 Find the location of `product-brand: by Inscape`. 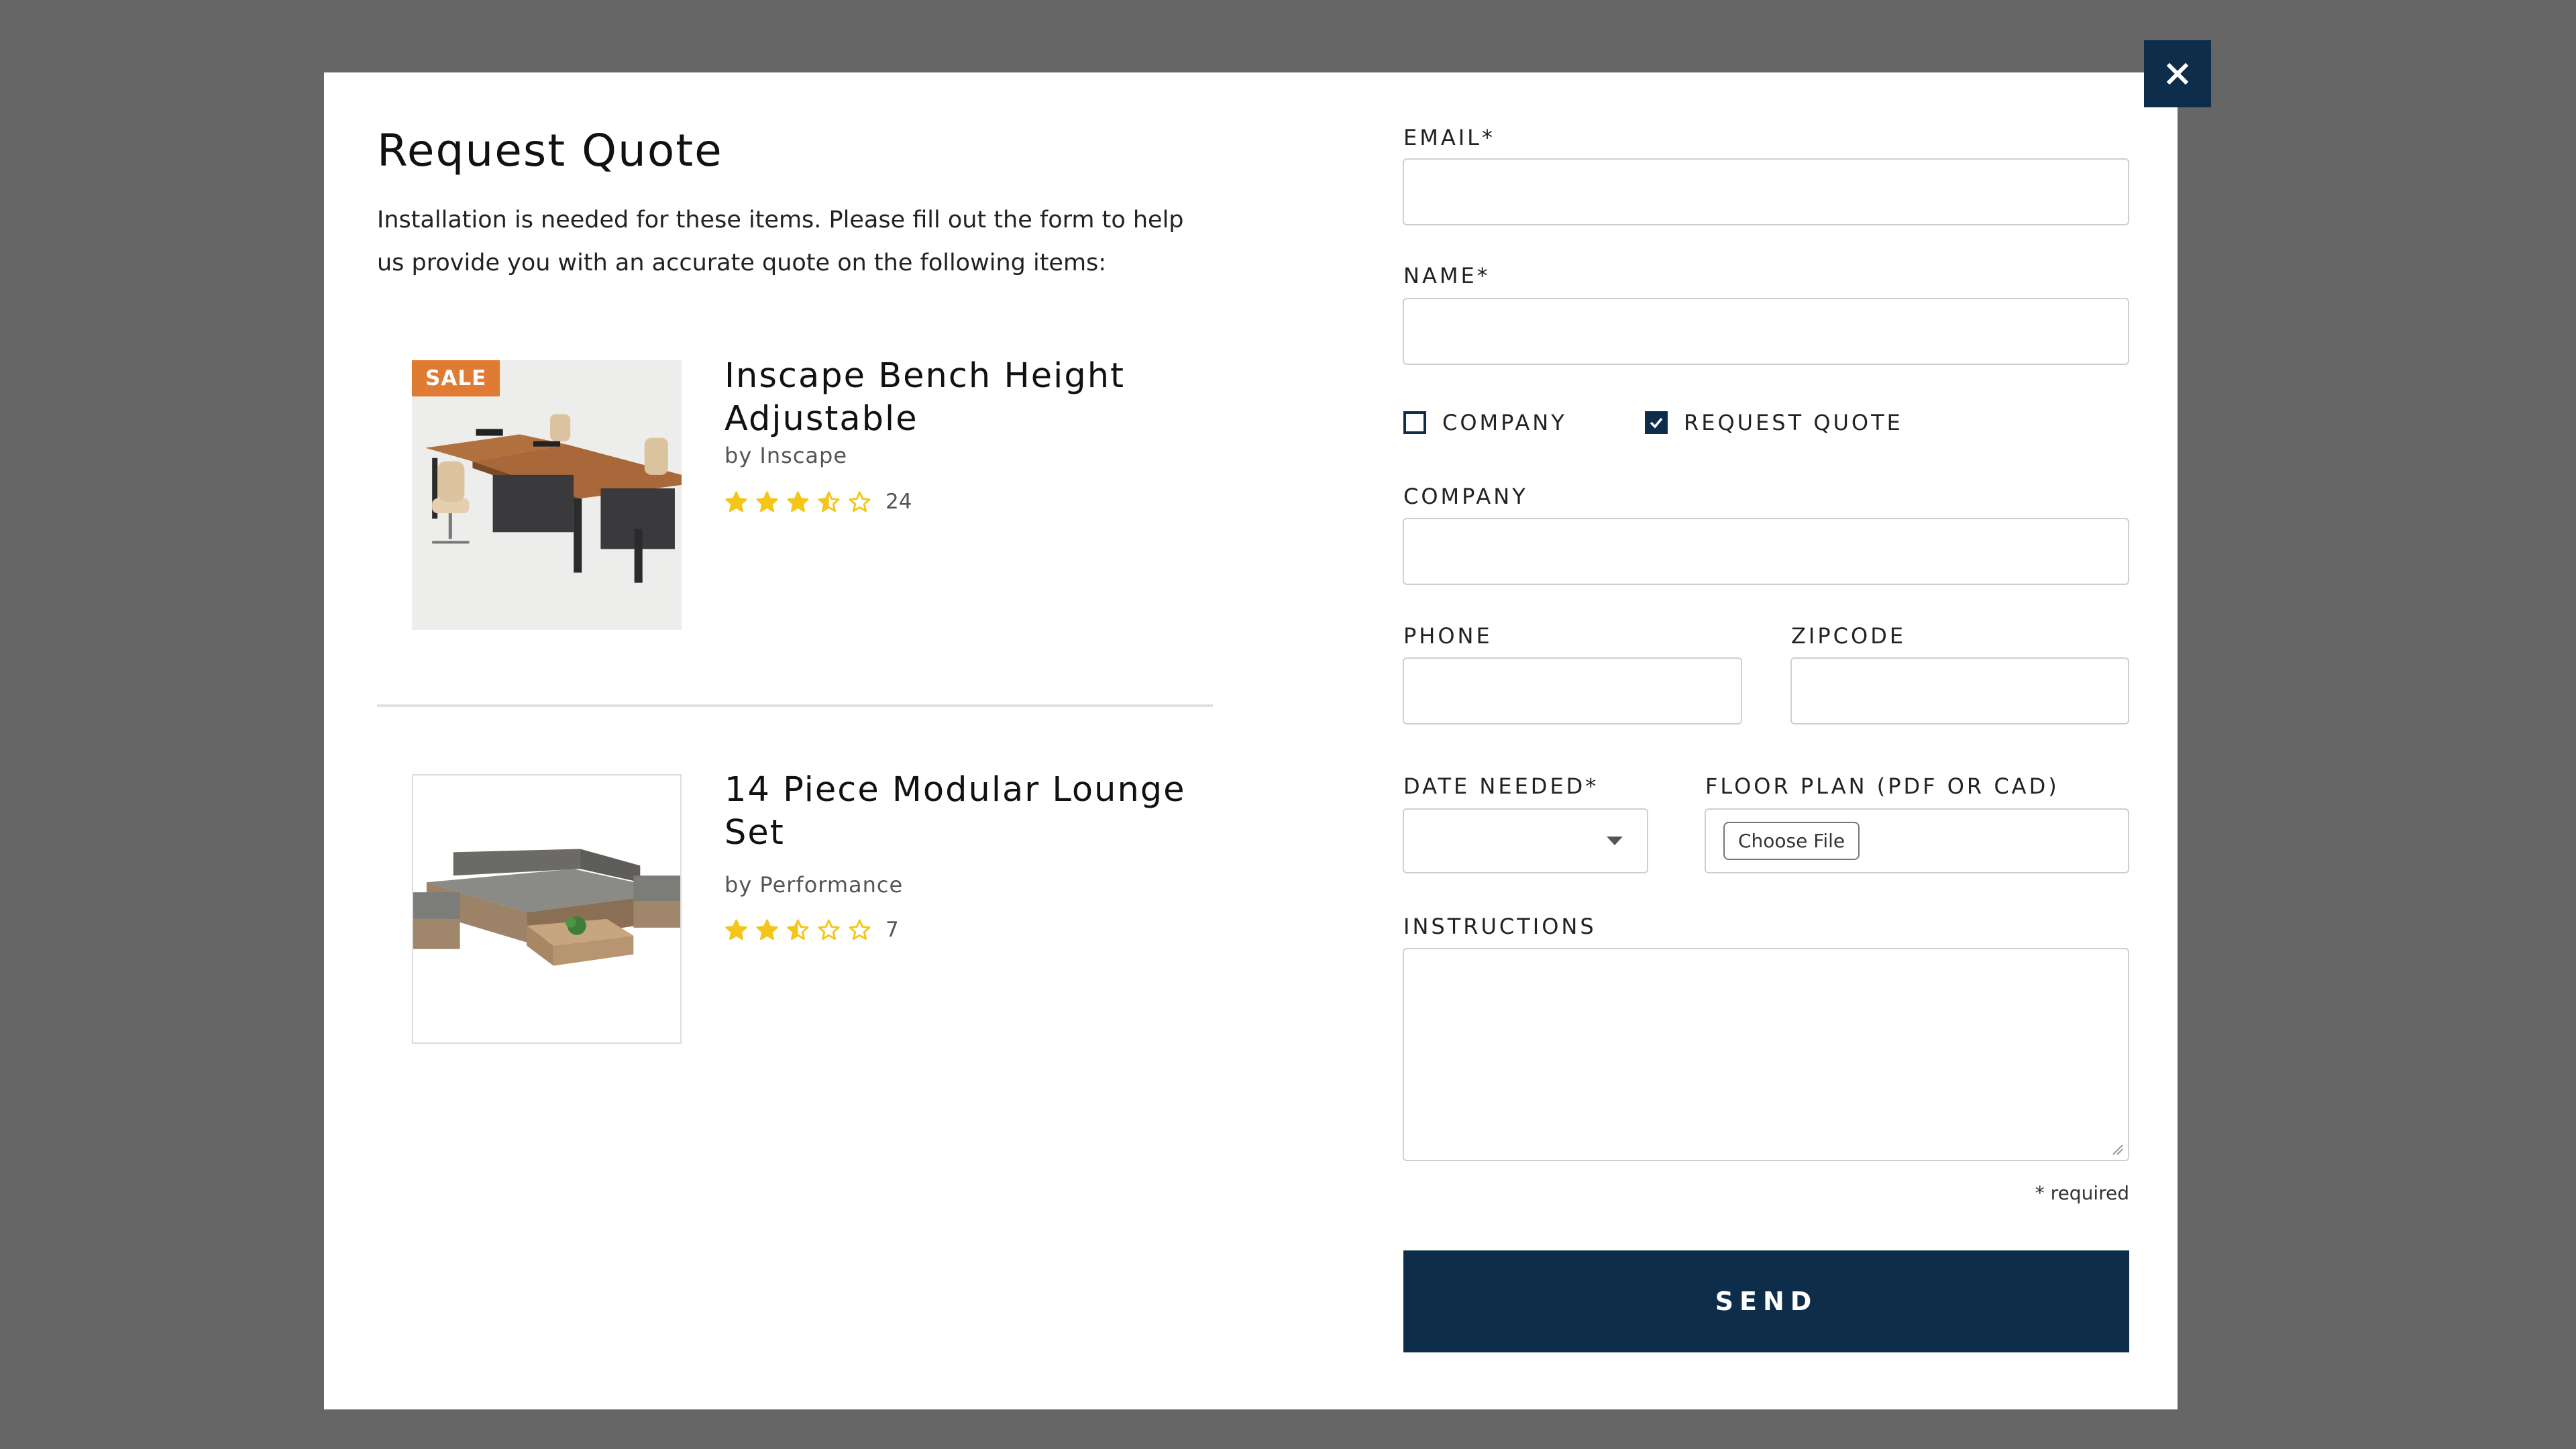

product-brand: by Inscape is located at coordinates (786, 455).